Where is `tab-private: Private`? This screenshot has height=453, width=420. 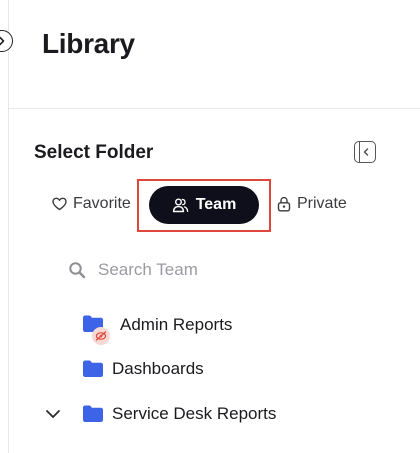
tab-private: Private is located at coordinates (312, 204).